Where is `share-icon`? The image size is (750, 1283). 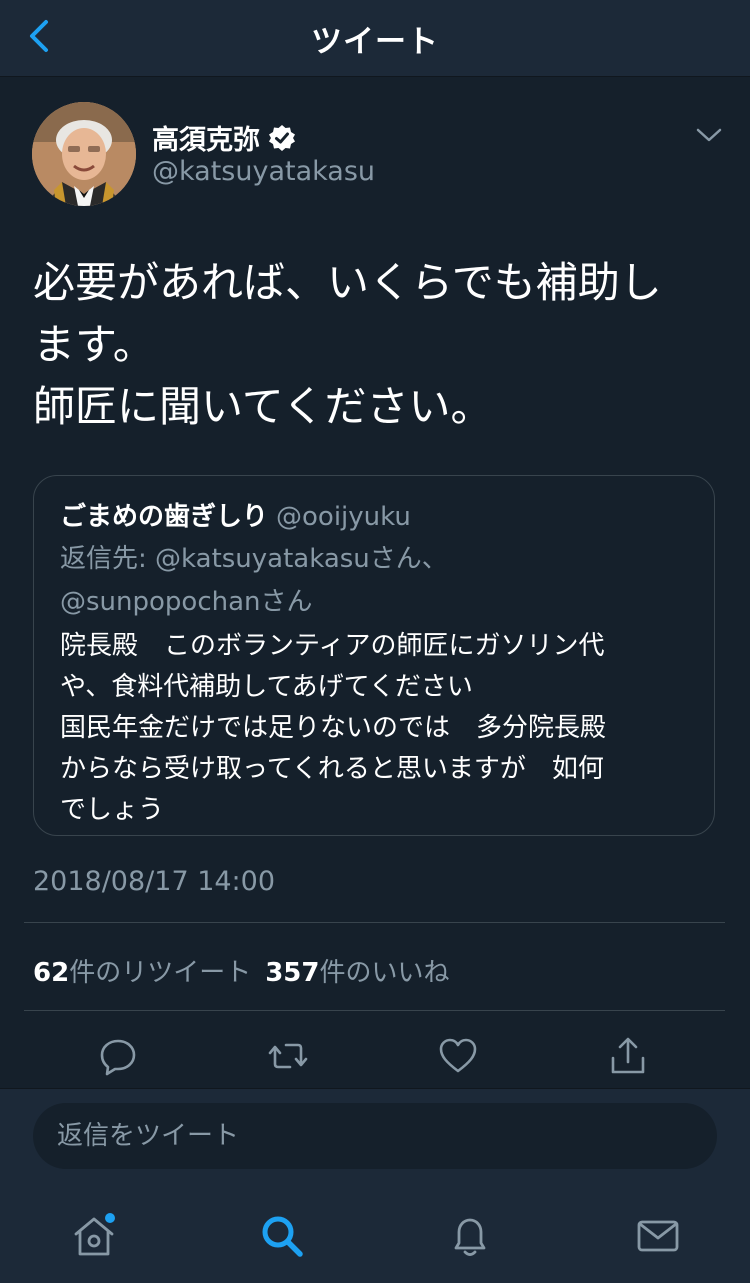 share-icon is located at coordinates (628, 1056).